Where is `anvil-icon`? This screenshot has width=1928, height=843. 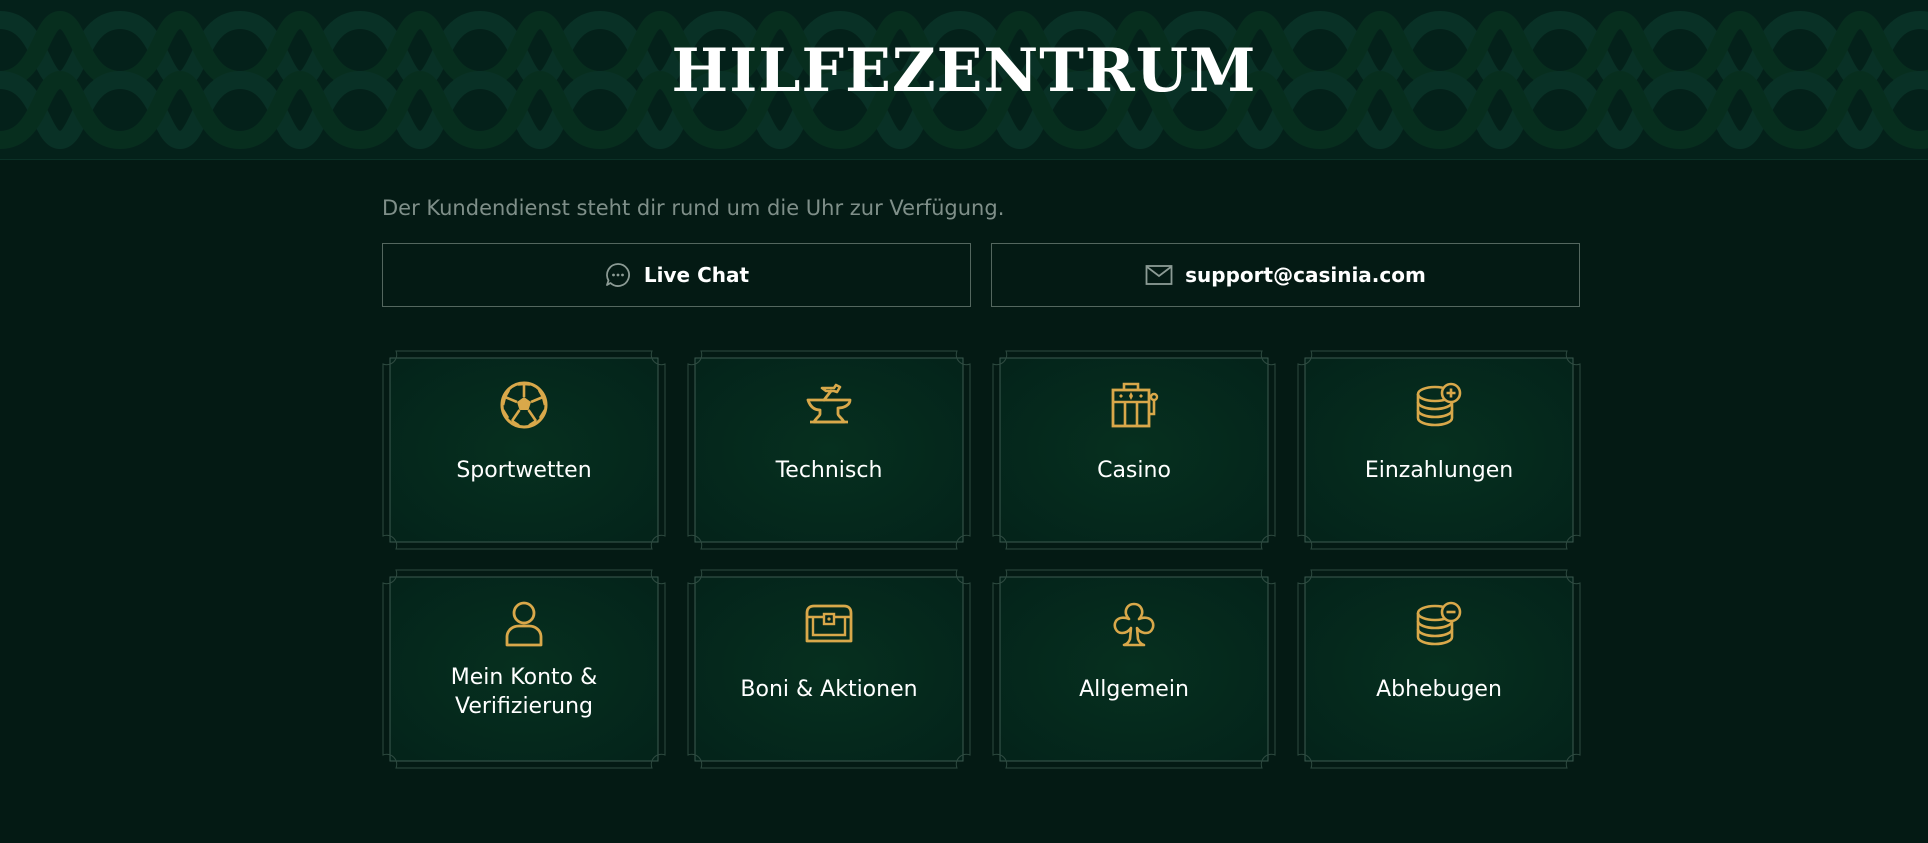 anvil-icon is located at coordinates (829, 403).